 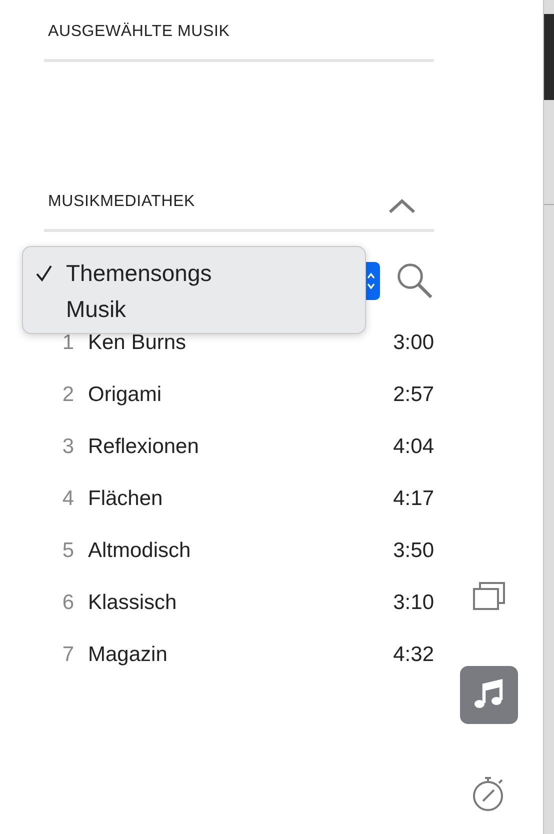 What do you see at coordinates (67, 551) in the screenshot?
I see `track-number: 5` at bounding box center [67, 551].